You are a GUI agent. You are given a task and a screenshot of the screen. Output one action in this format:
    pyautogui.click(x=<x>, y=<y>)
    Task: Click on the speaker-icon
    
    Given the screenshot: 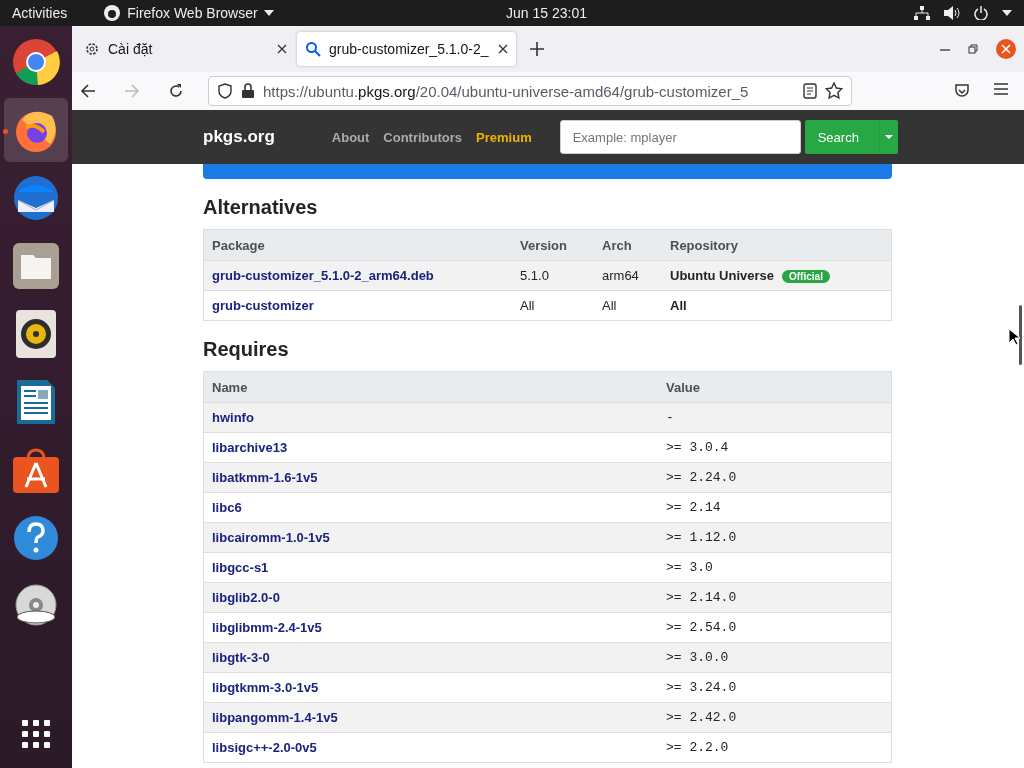 What is the action you would take?
    pyautogui.click(x=36, y=334)
    